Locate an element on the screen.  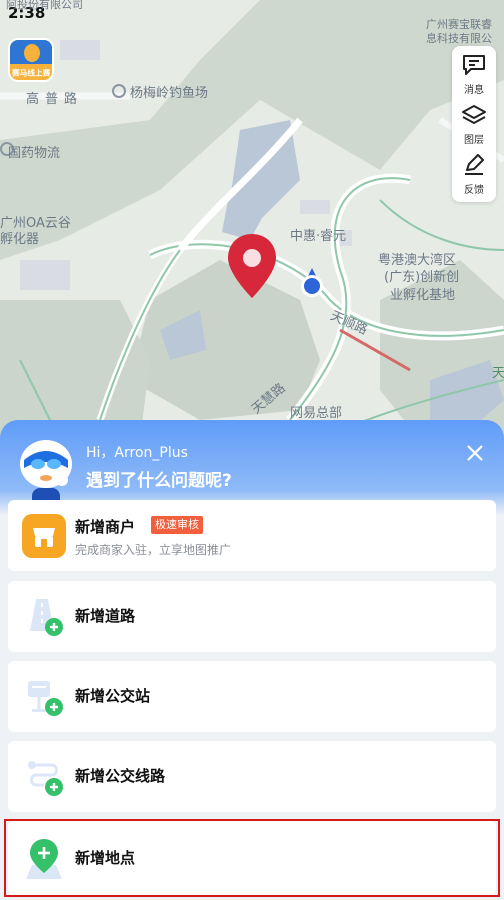
map-label-edge-right: 天 is located at coordinates (498, 373).